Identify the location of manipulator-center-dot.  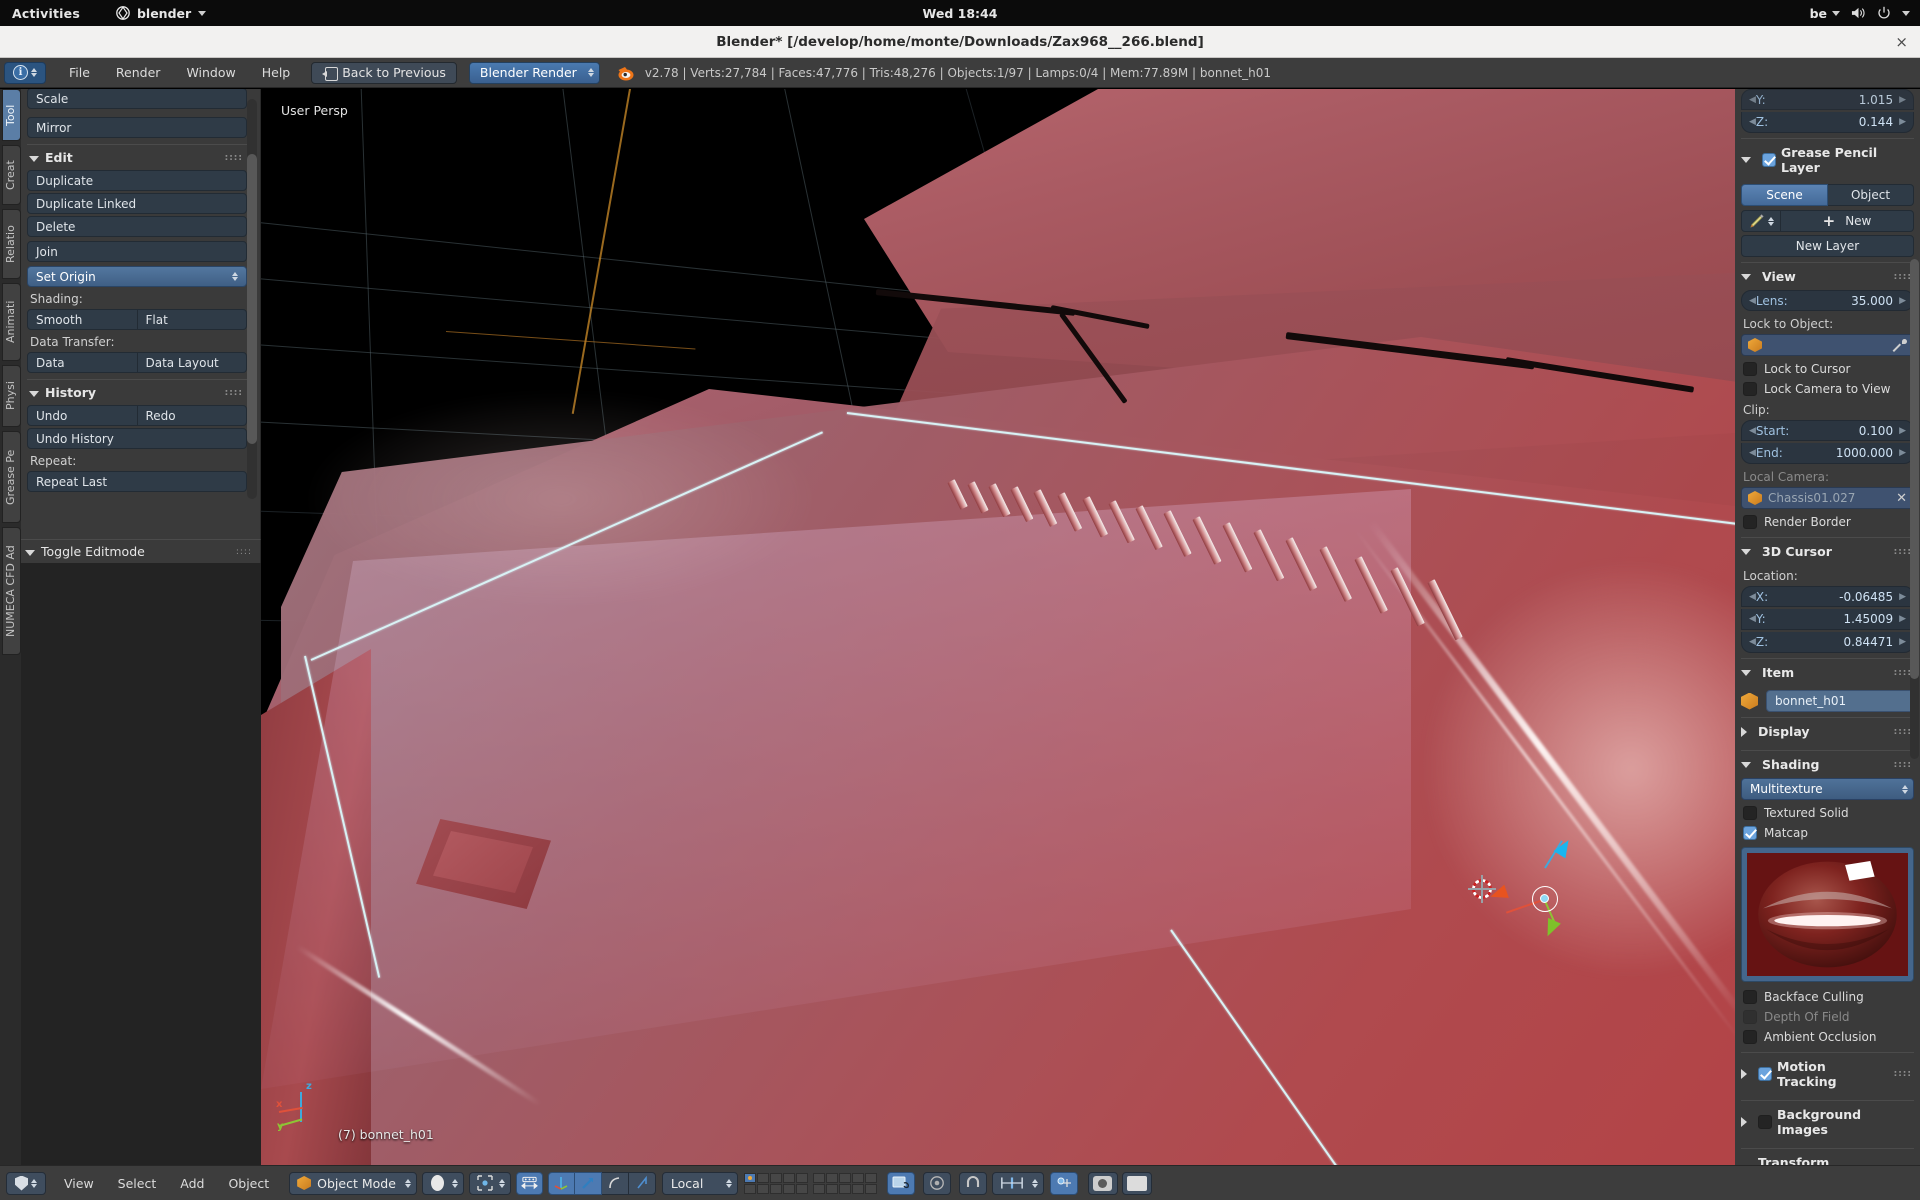
(1544, 898).